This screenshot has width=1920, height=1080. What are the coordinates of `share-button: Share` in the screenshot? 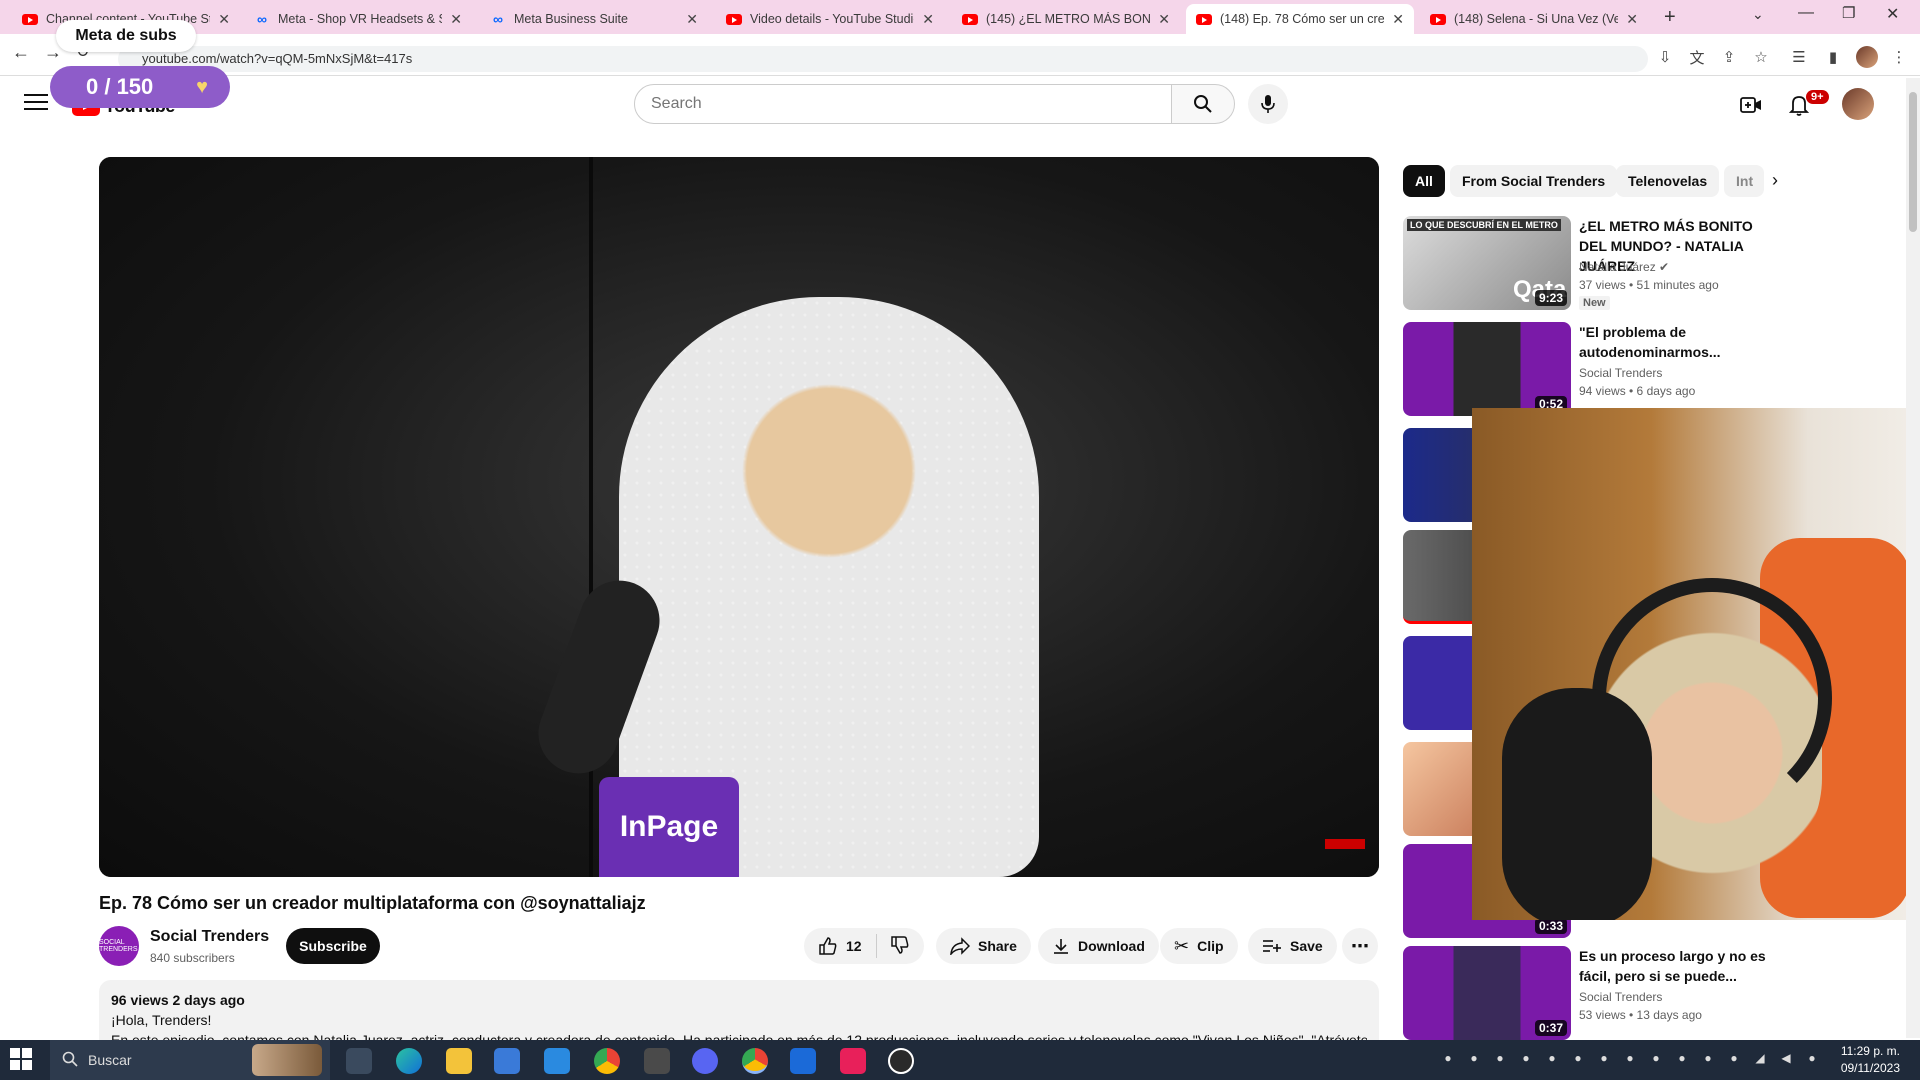 It's located at (983, 946).